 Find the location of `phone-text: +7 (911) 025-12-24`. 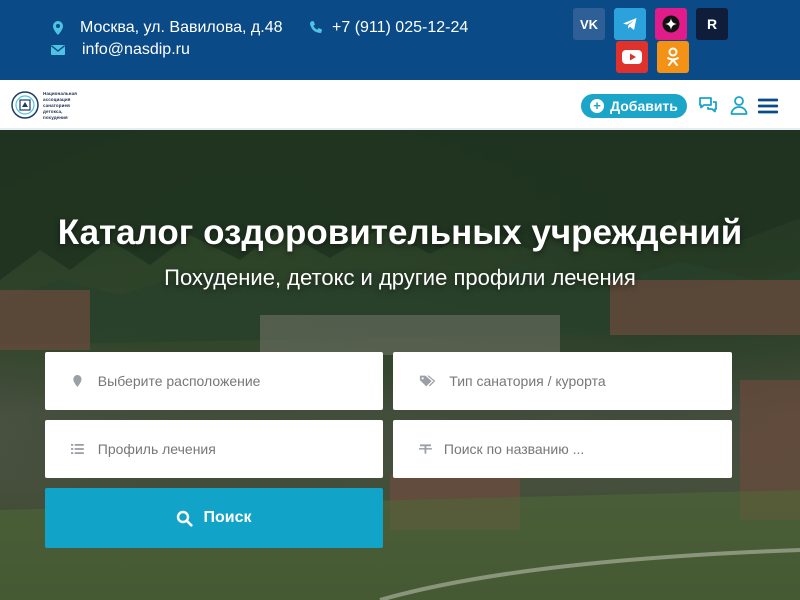

phone-text: +7 (911) 025-12-24 is located at coordinates (400, 28).